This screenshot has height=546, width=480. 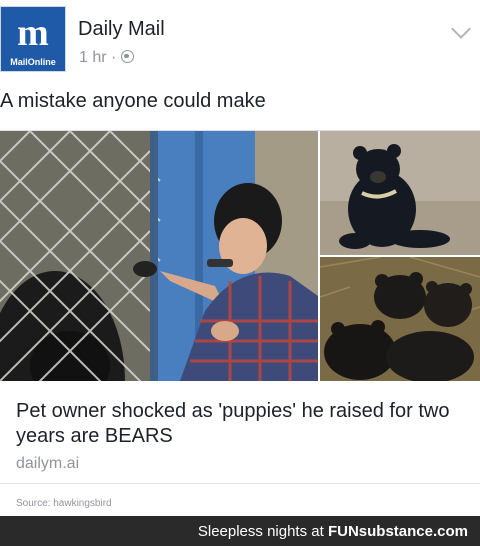 I want to click on post-time: 1 hr, so click(x=93, y=57).